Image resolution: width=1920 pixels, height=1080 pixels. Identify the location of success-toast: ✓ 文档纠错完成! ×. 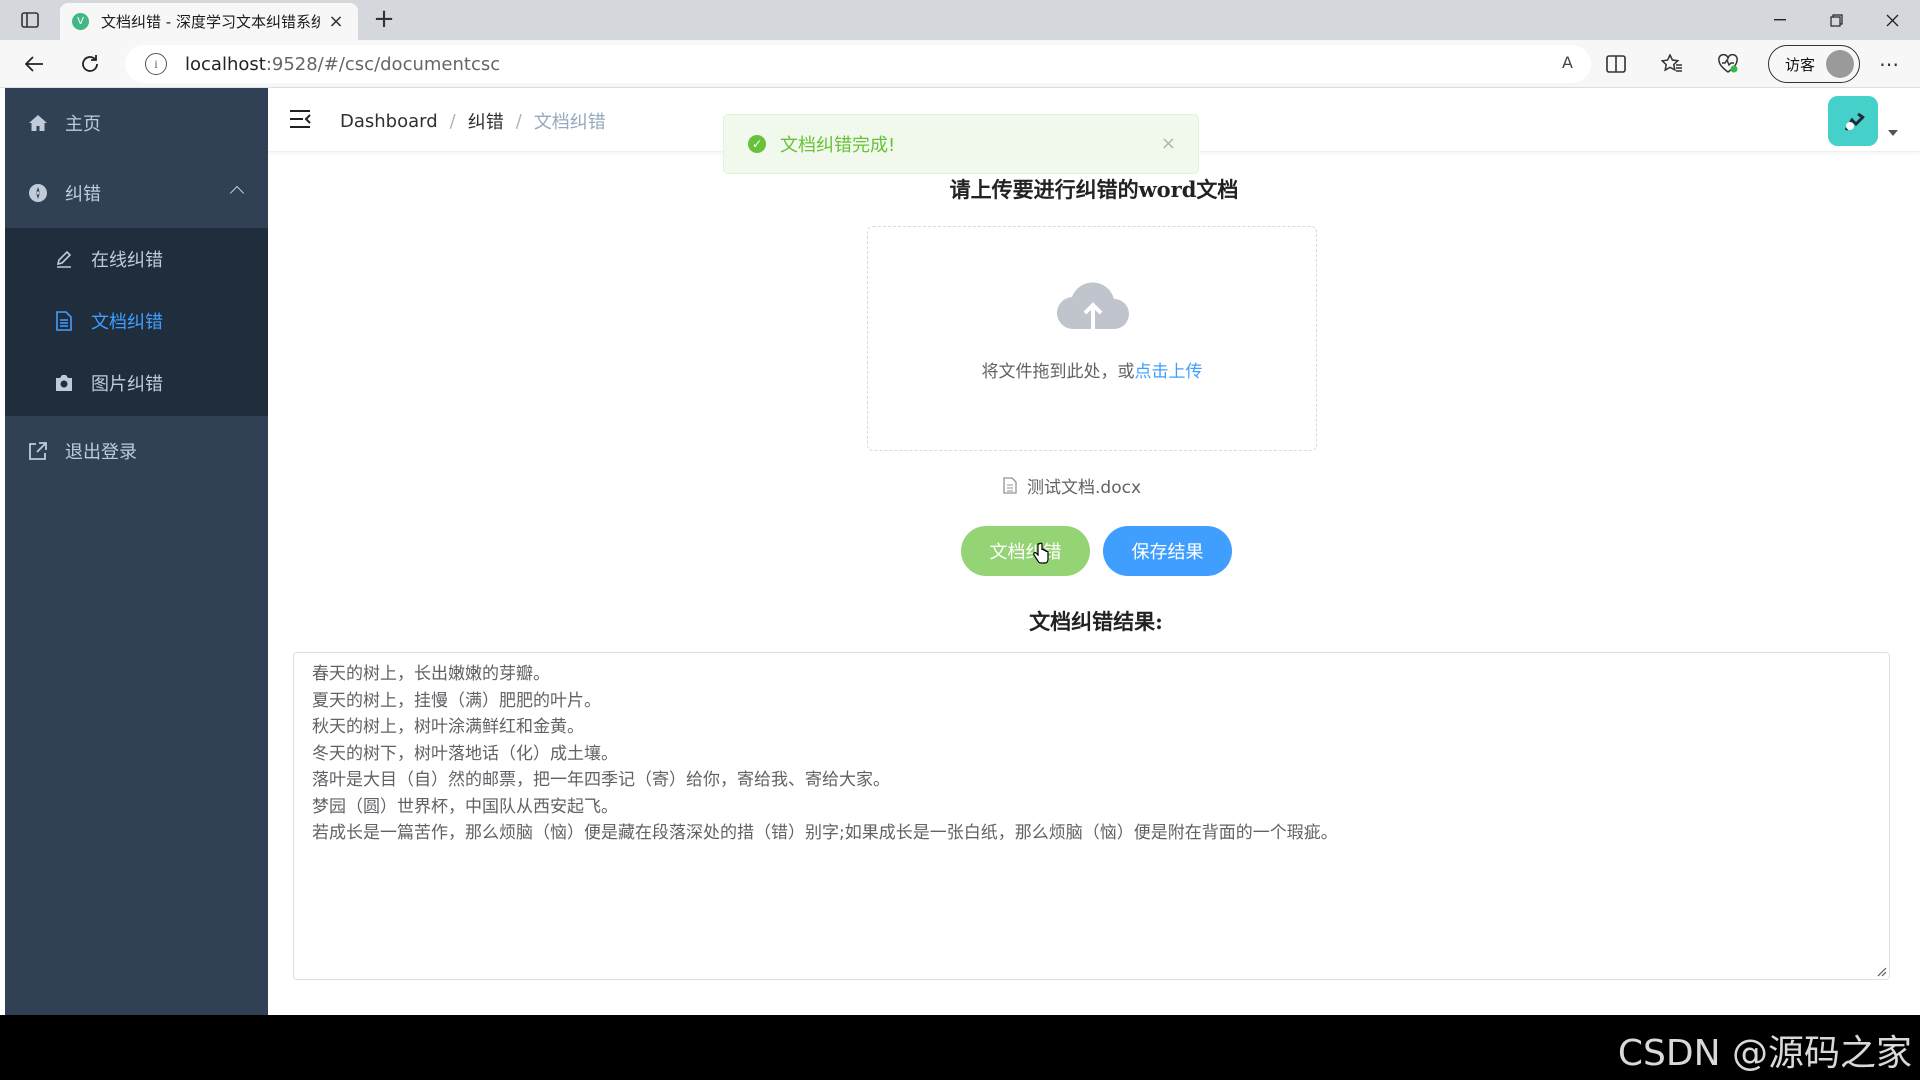
(961, 144).